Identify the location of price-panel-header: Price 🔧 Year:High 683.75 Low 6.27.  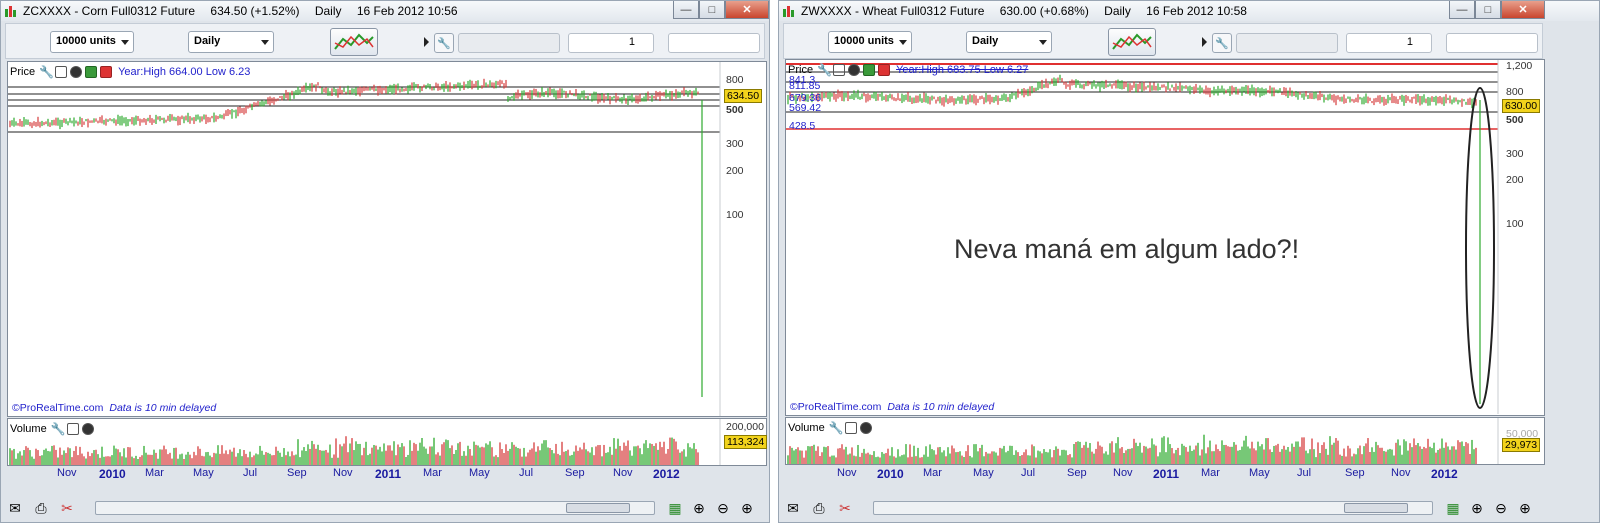
(908, 70).